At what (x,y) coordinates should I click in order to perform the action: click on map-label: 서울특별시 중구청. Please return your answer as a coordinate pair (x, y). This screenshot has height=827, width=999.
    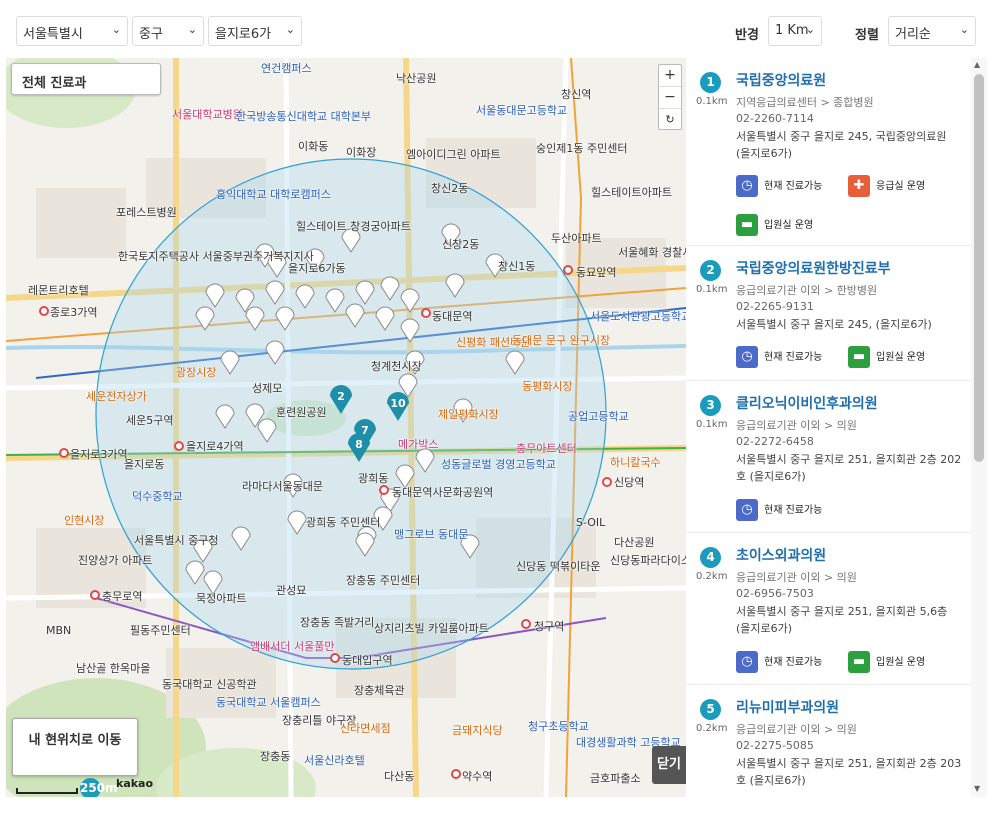
    Looking at the image, I should click on (176, 540).